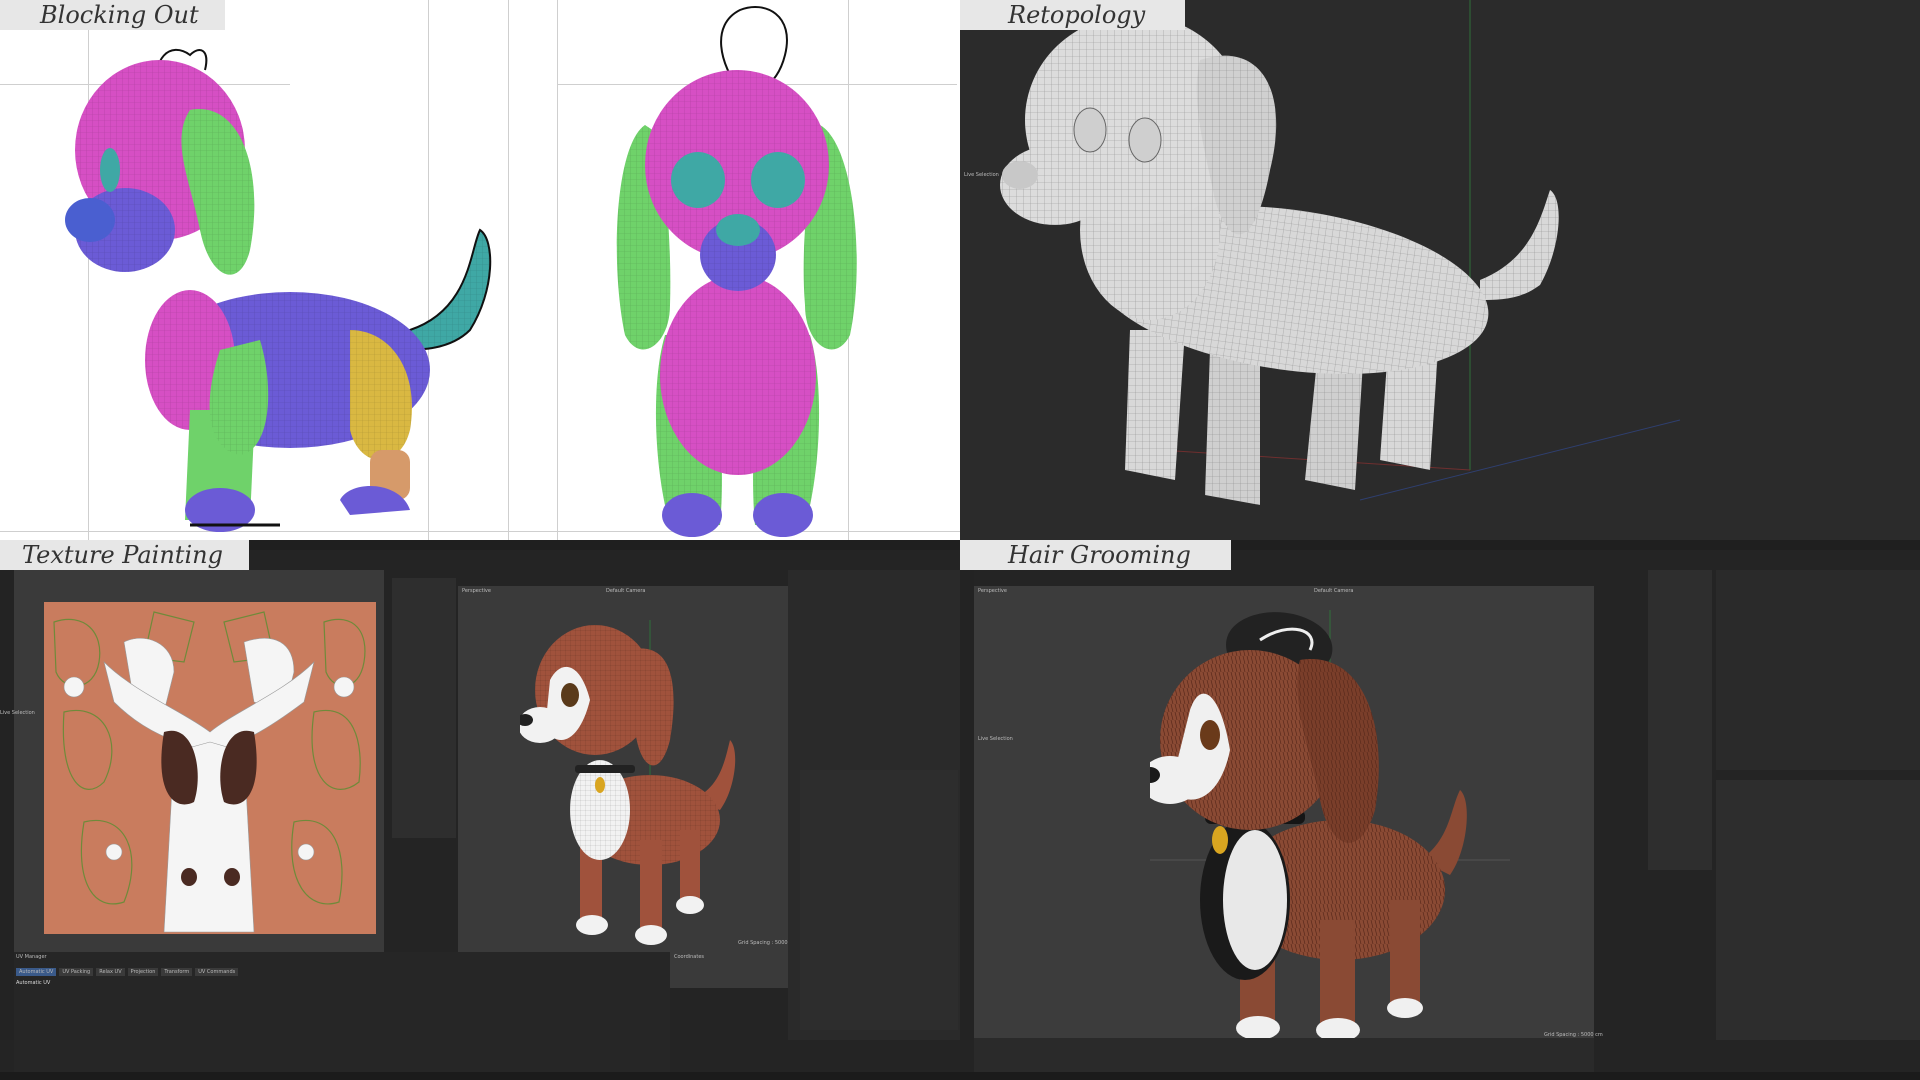 This screenshot has width=1920, height=1080. Describe the element at coordinates (557, 270) in the screenshot. I see `guide-line` at that location.